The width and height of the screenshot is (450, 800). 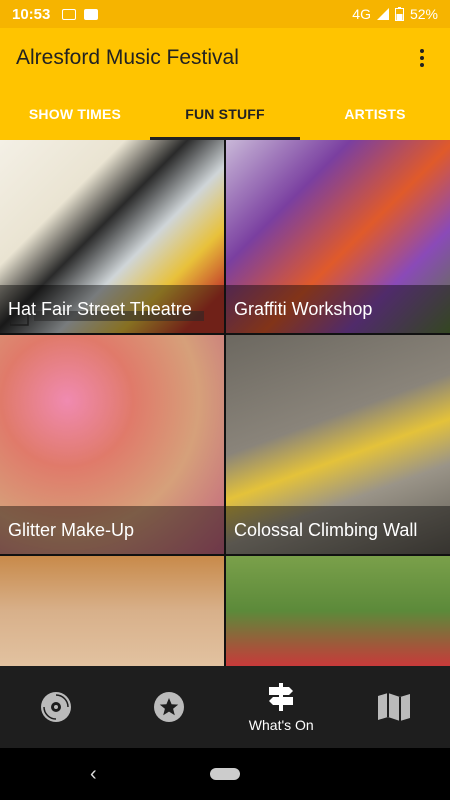 What do you see at coordinates (112, 611) in the screenshot?
I see `tile-face-painting` at bounding box center [112, 611].